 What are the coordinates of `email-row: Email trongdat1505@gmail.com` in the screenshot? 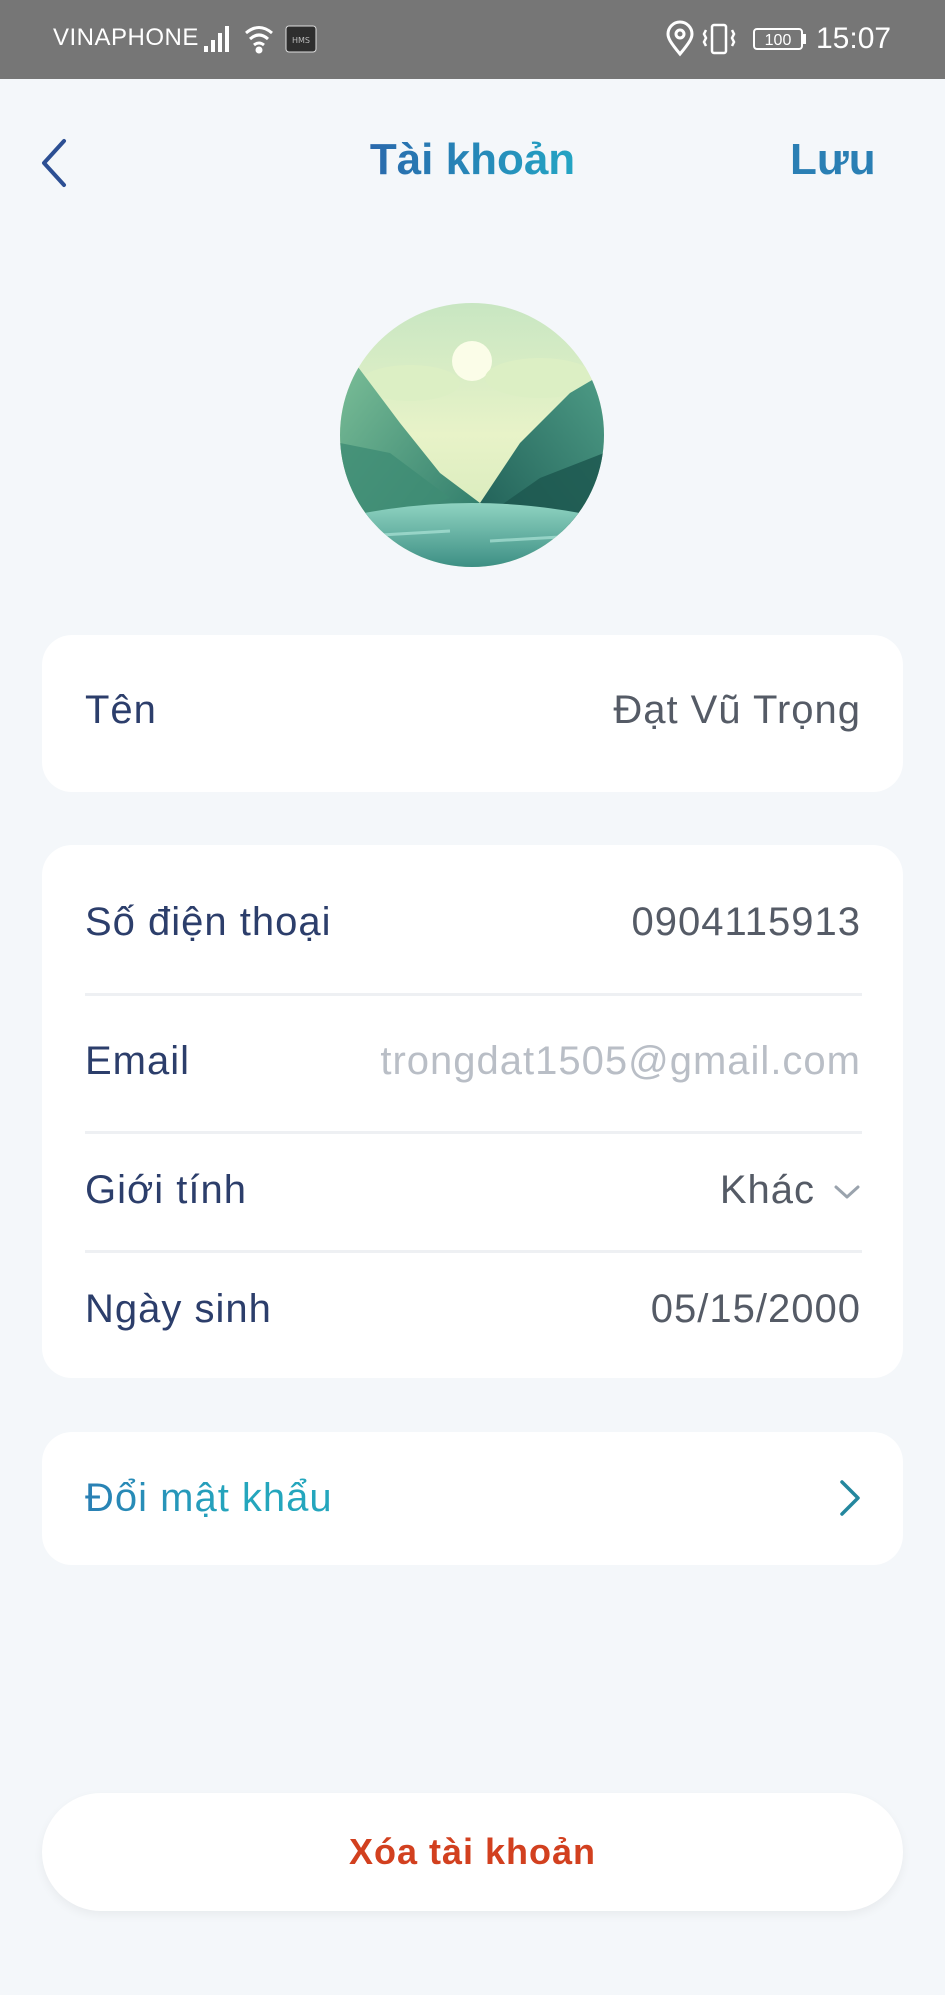 It's located at (472, 1061).